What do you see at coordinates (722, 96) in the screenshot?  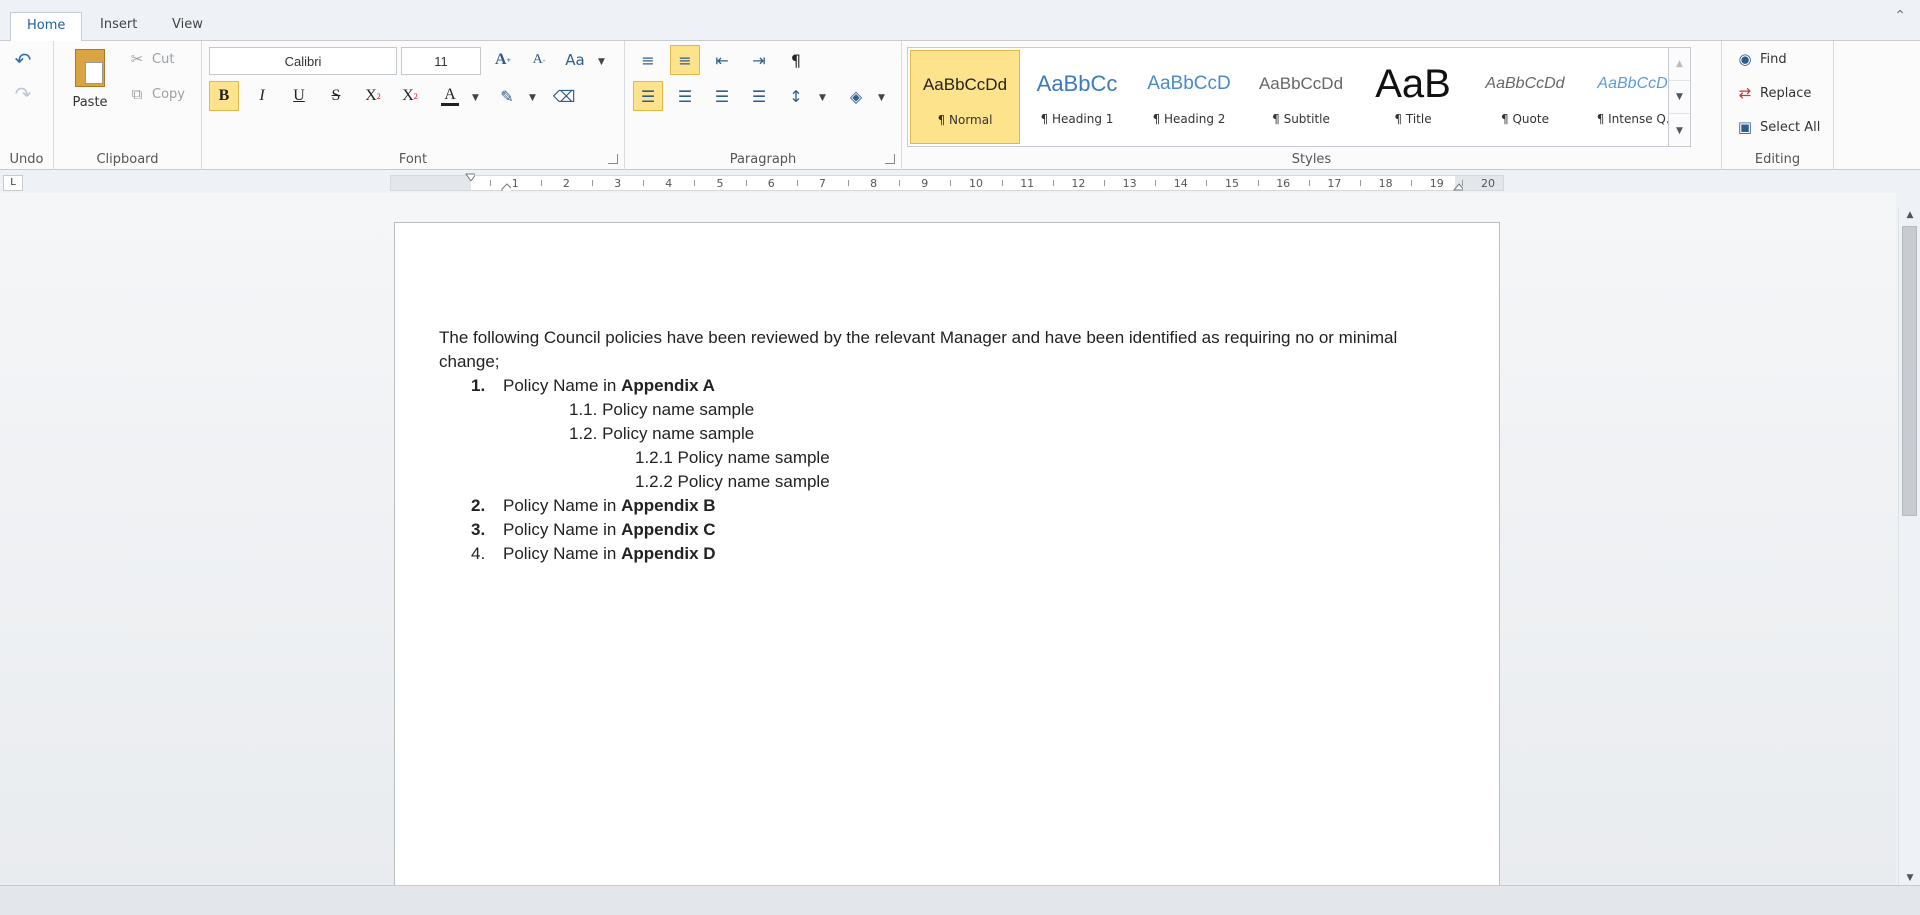 I see `align-right-icon: ☰` at bounding box center [722, 96].